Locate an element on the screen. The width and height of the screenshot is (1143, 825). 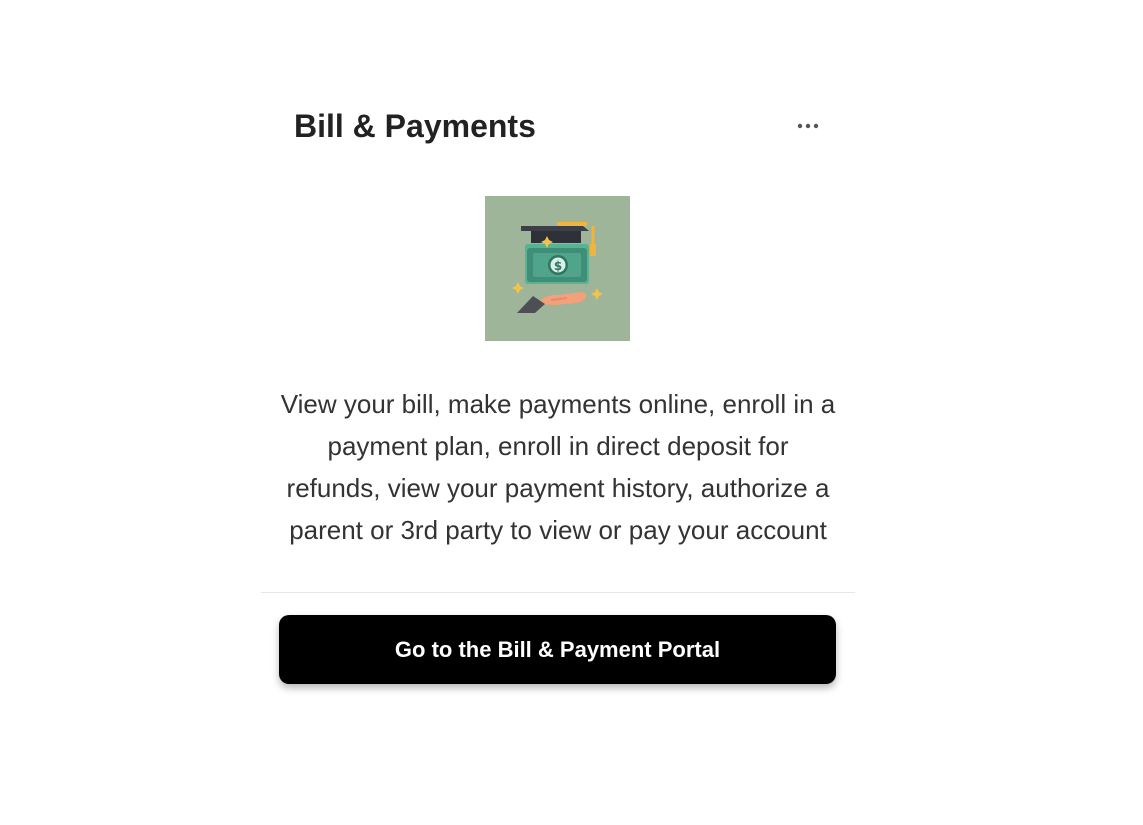
more-horizontal-icon is located at coordinates (808, 126).